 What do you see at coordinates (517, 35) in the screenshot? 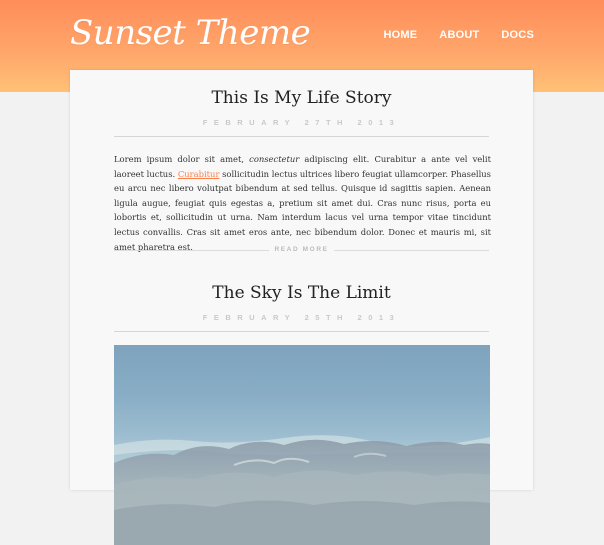
I see `nav-docs-link: DOCS` at bounding box center [517, 35].